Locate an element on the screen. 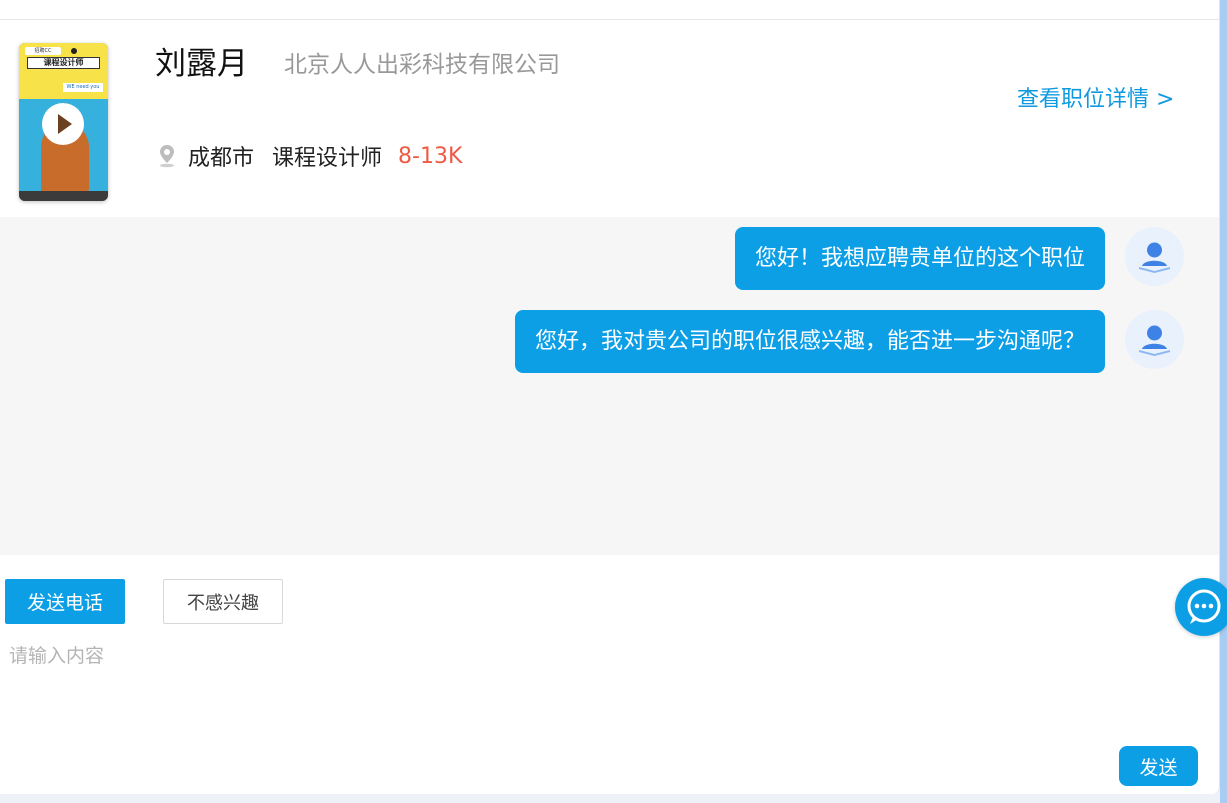 This screenshot has width=1227, height=803. message-bubble: 您好，我对贵公司的职位很感兴趣，能否进一步沟通呢？ is located at coordinates (809, 341).